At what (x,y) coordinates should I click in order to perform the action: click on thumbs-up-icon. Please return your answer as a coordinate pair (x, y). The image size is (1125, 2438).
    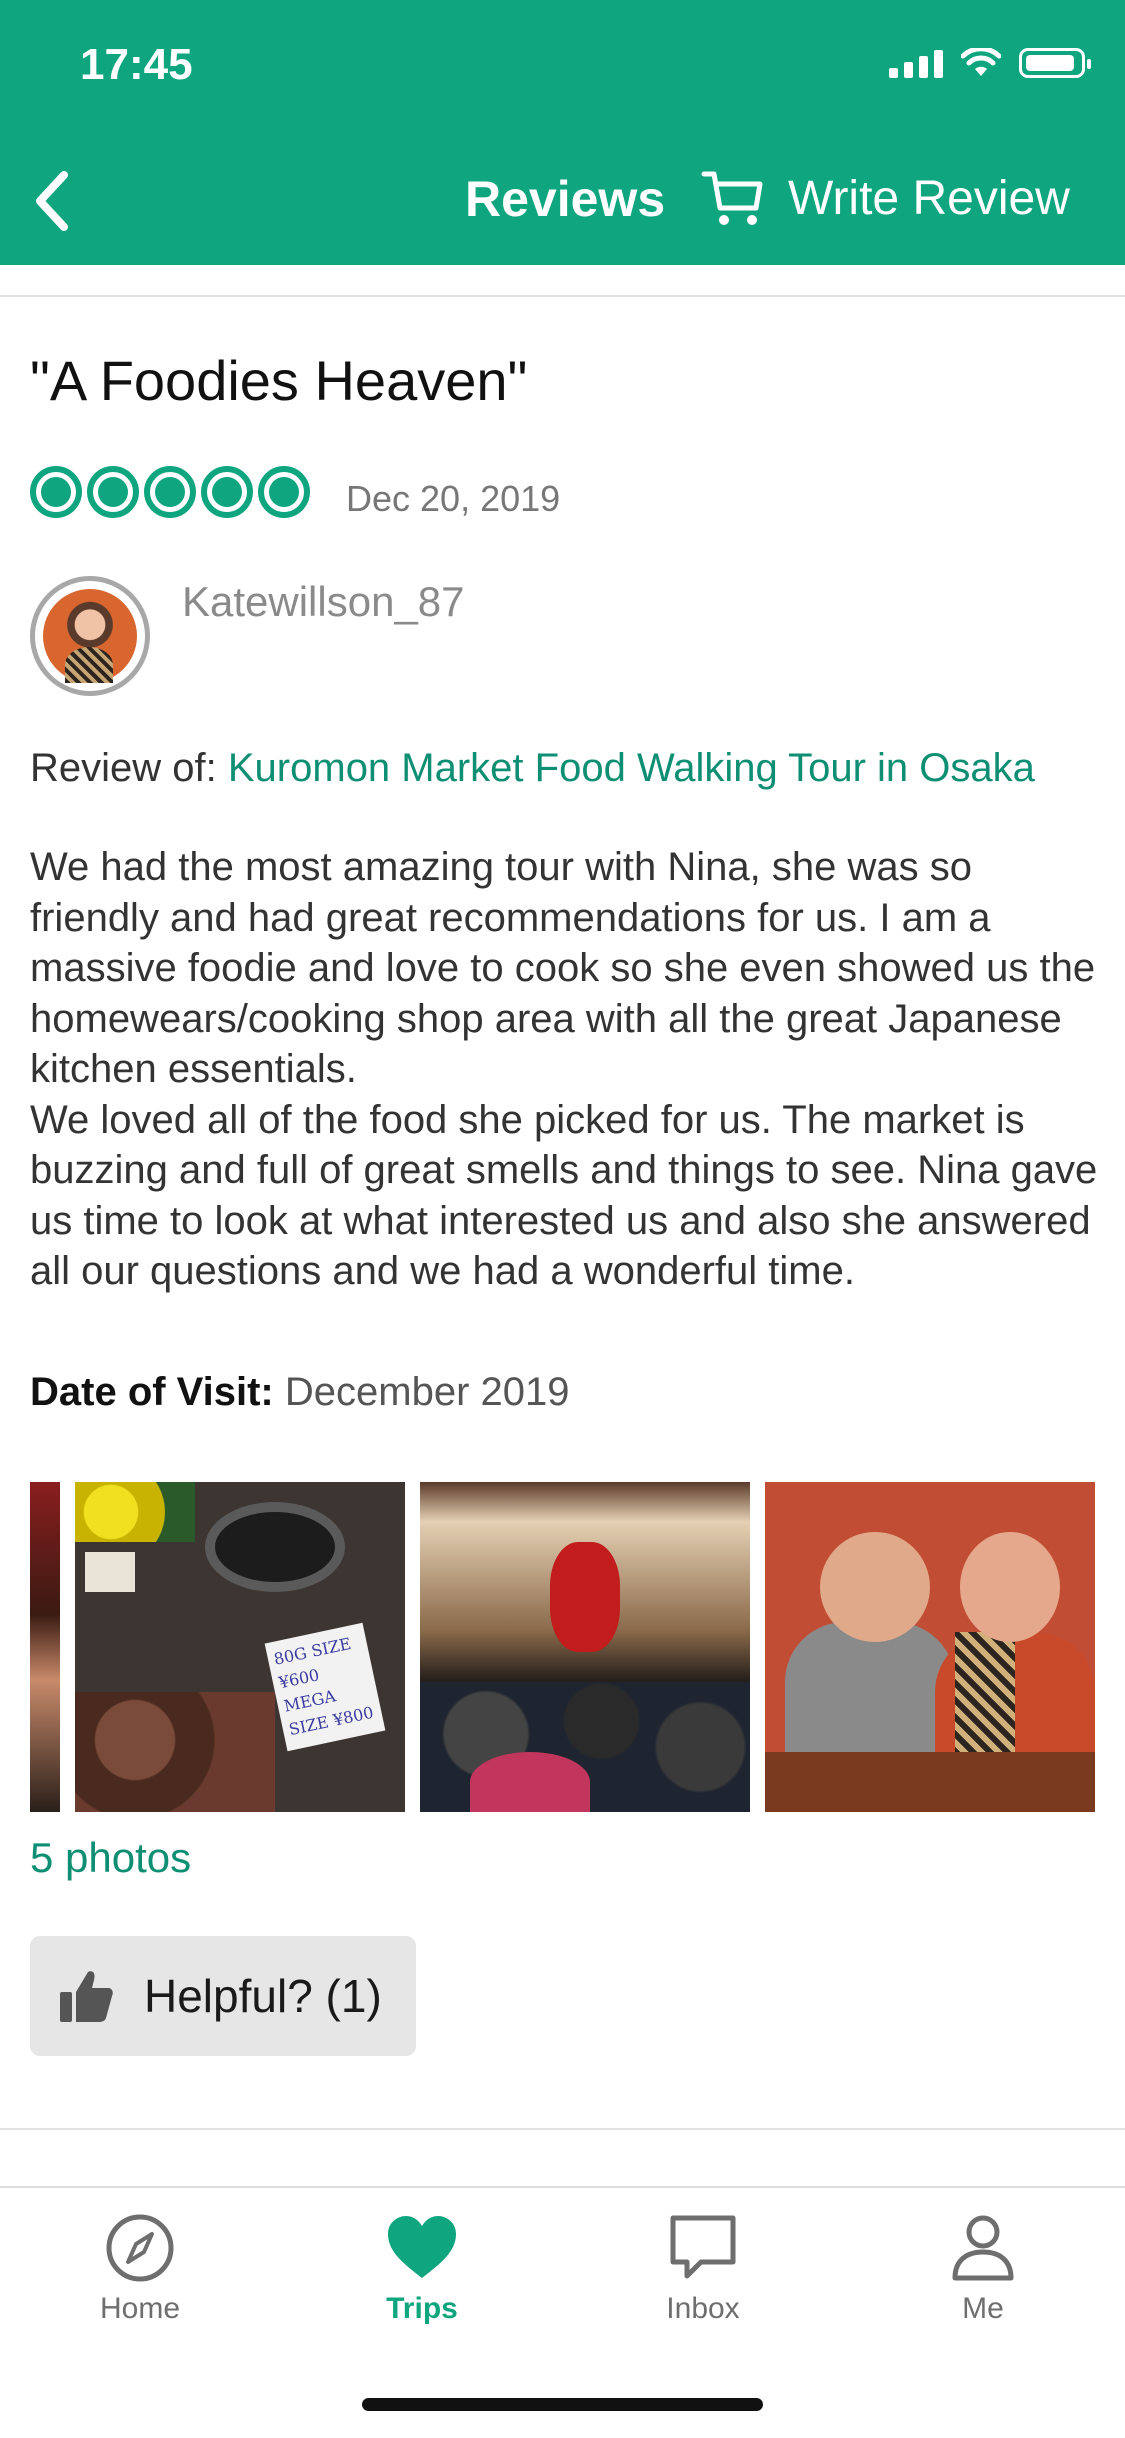
    Looking at the image, I should click on (86, 1996).